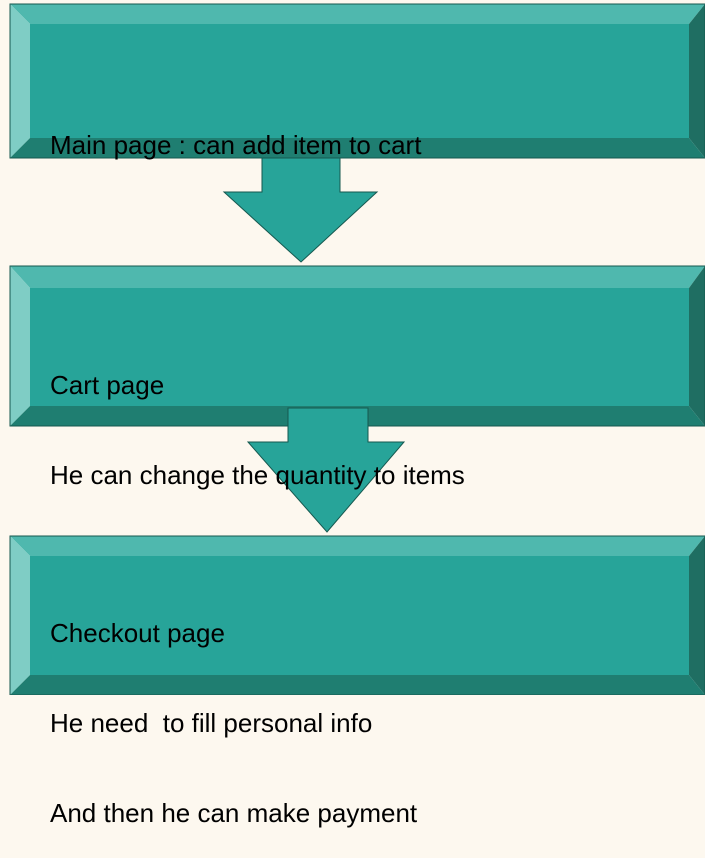 This screenshot has height=858, width=705. What do you see at coordinates (257, 475) in the screenshot?
I see `step-text-line: He can change the quantity to items` at bounding box center [257, 475].